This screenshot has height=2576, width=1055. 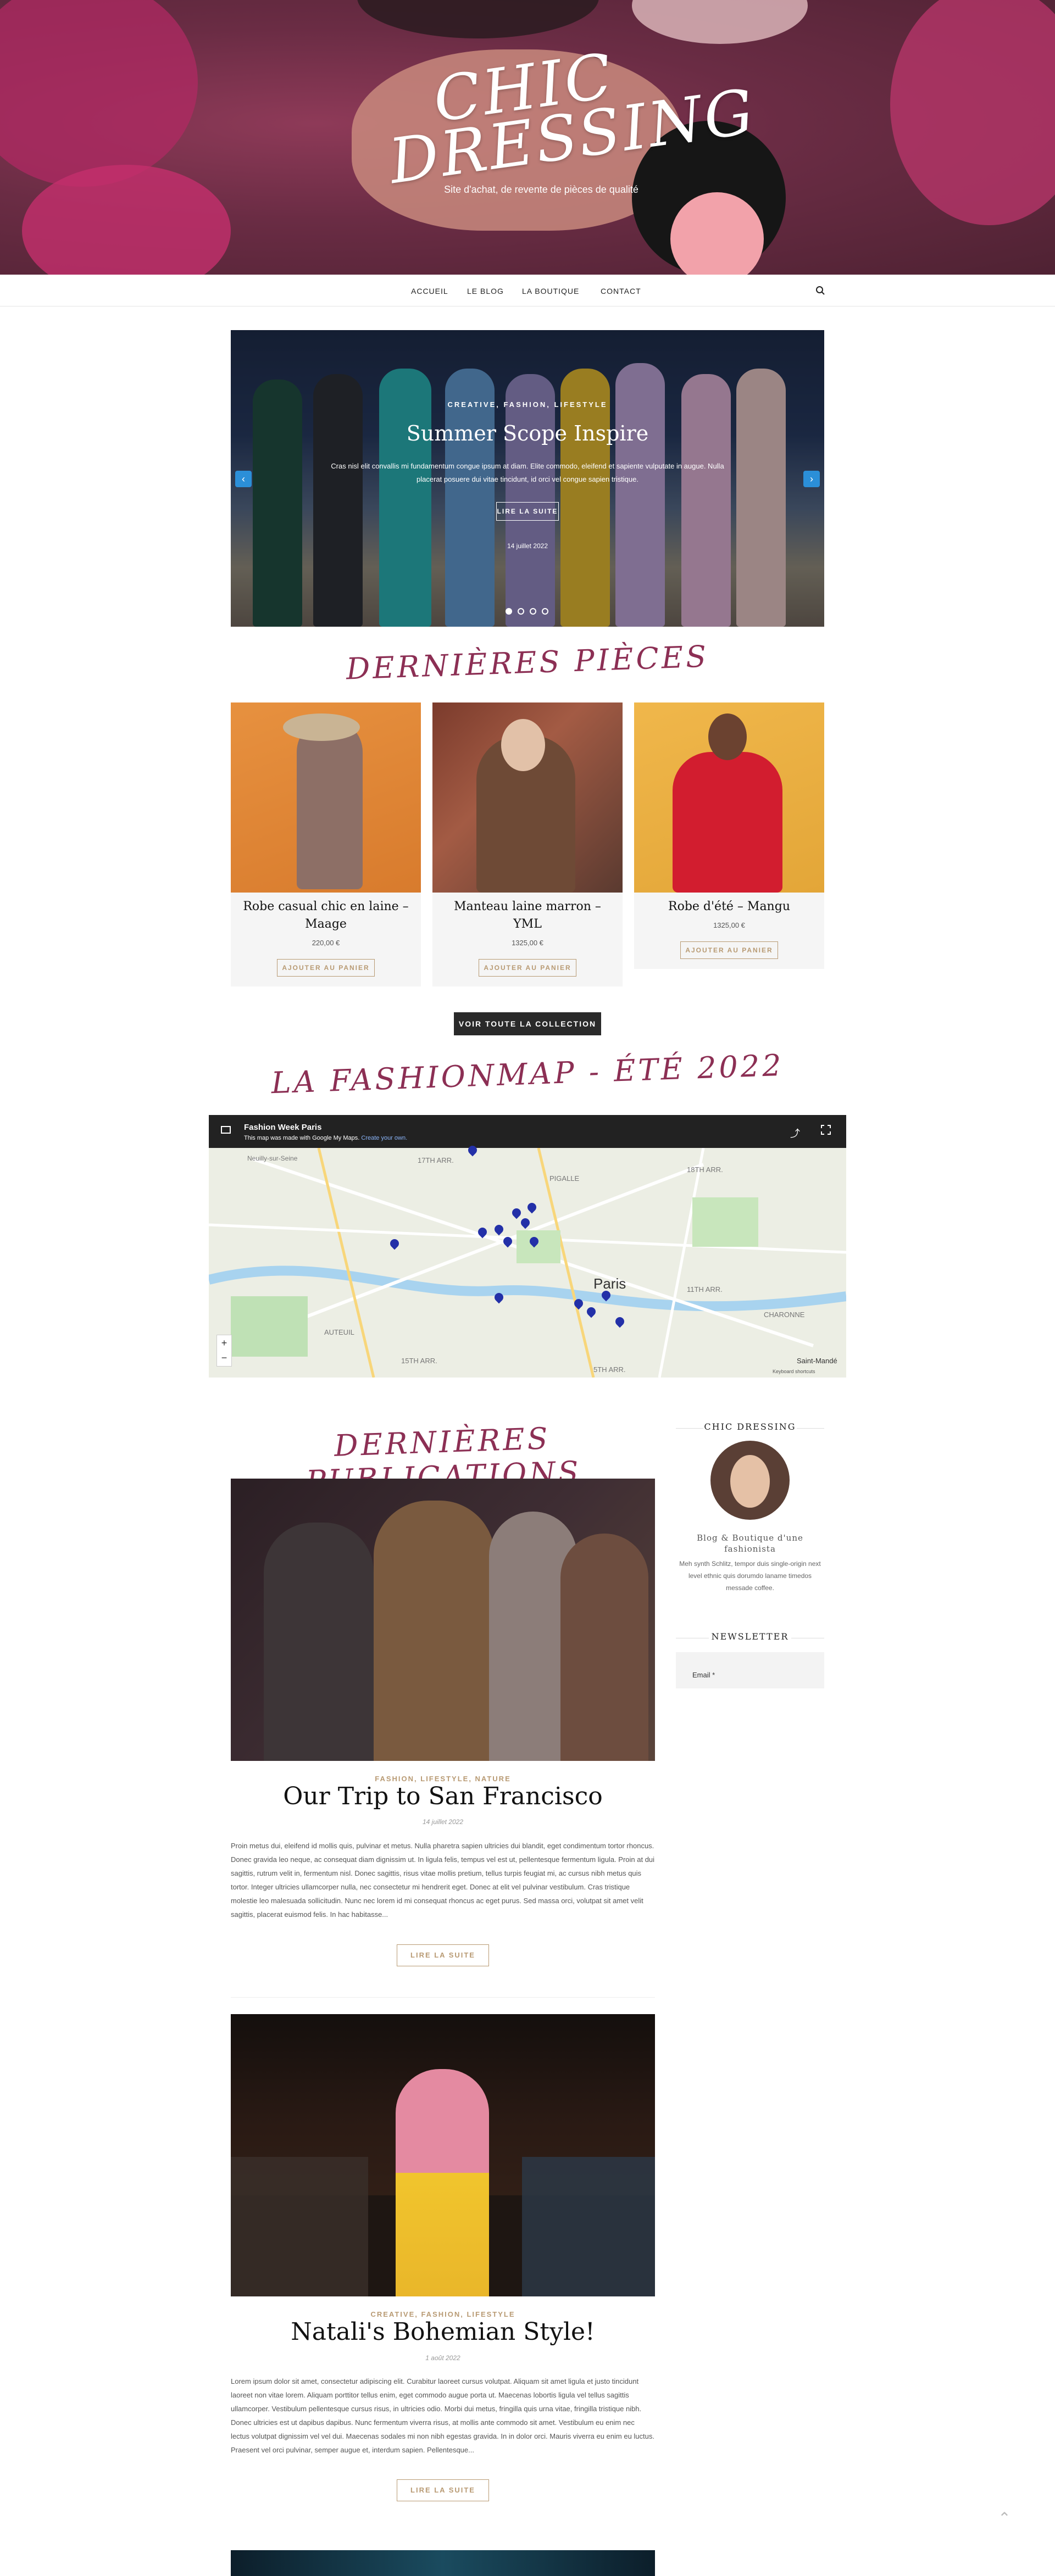 I want to click on about-widget-title: CHIC DRESSING, so click(x=750, y=1426).